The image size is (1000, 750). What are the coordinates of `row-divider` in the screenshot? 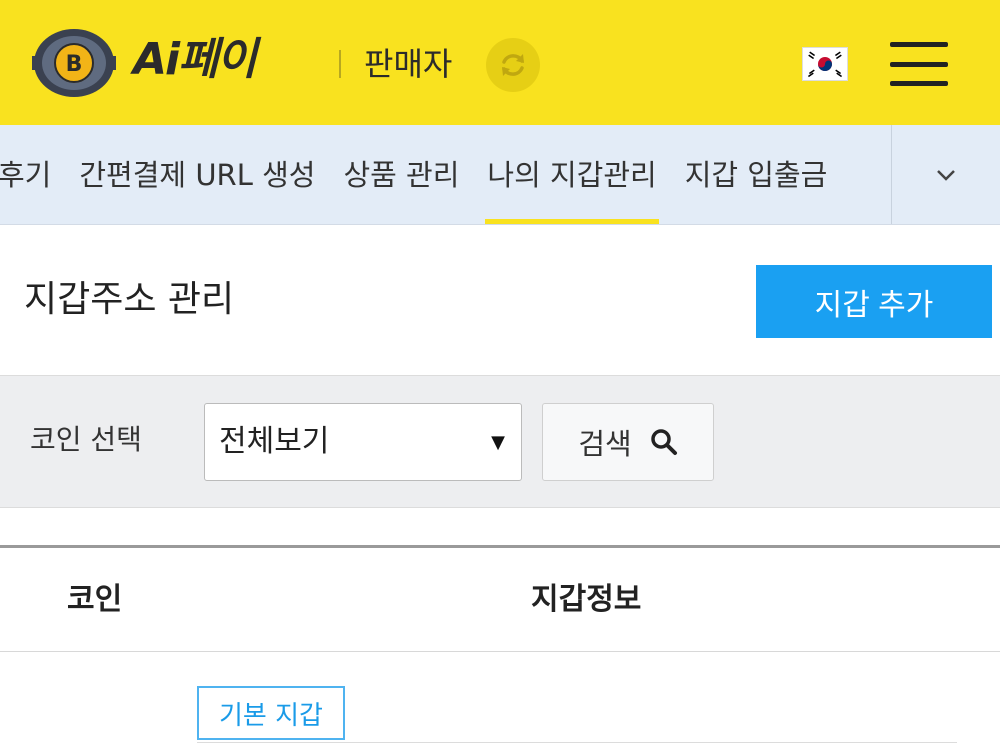 It's located at (577, 742).